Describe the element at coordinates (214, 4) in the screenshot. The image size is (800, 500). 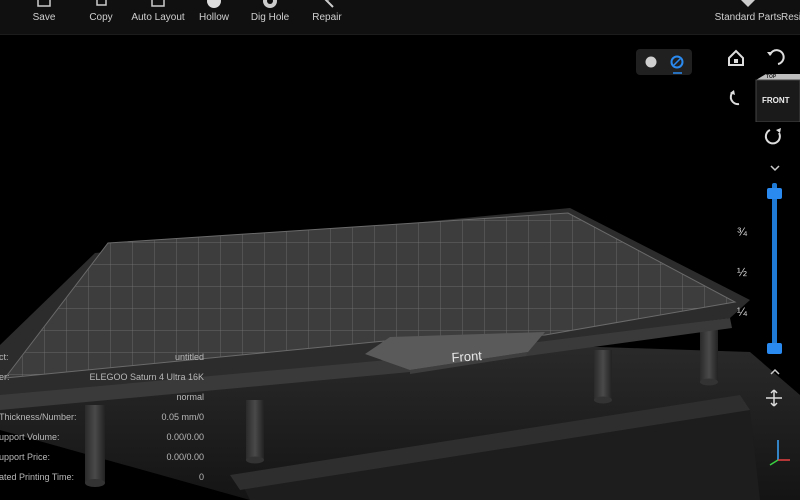
I see `hollow-icon` at that location.